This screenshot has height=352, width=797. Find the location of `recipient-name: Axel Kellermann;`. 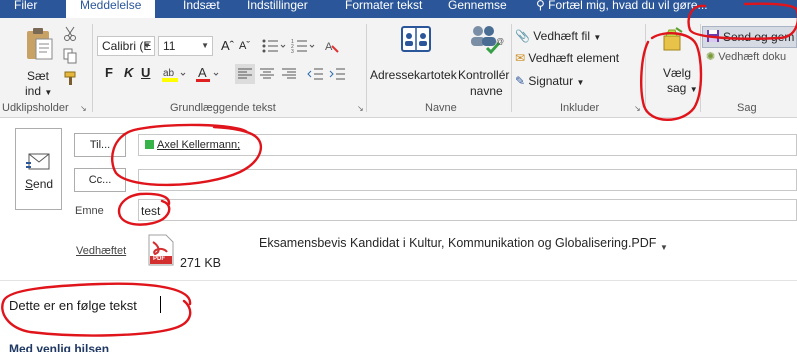

recipient-name: Axel Kellermann; is located at coordinates (199, 145).